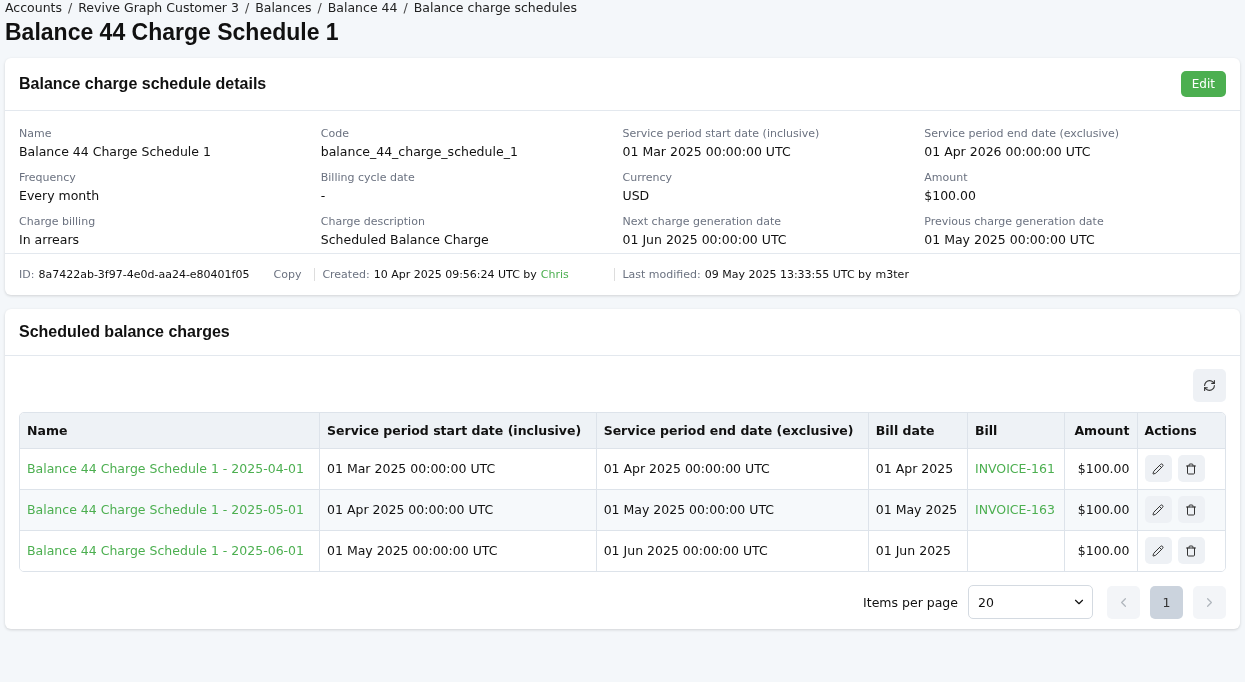  What do you see at coordinates (910, 602) in the screenshot?
I see `items-per-page-label: Items per page` at bounding box center [910, 602].